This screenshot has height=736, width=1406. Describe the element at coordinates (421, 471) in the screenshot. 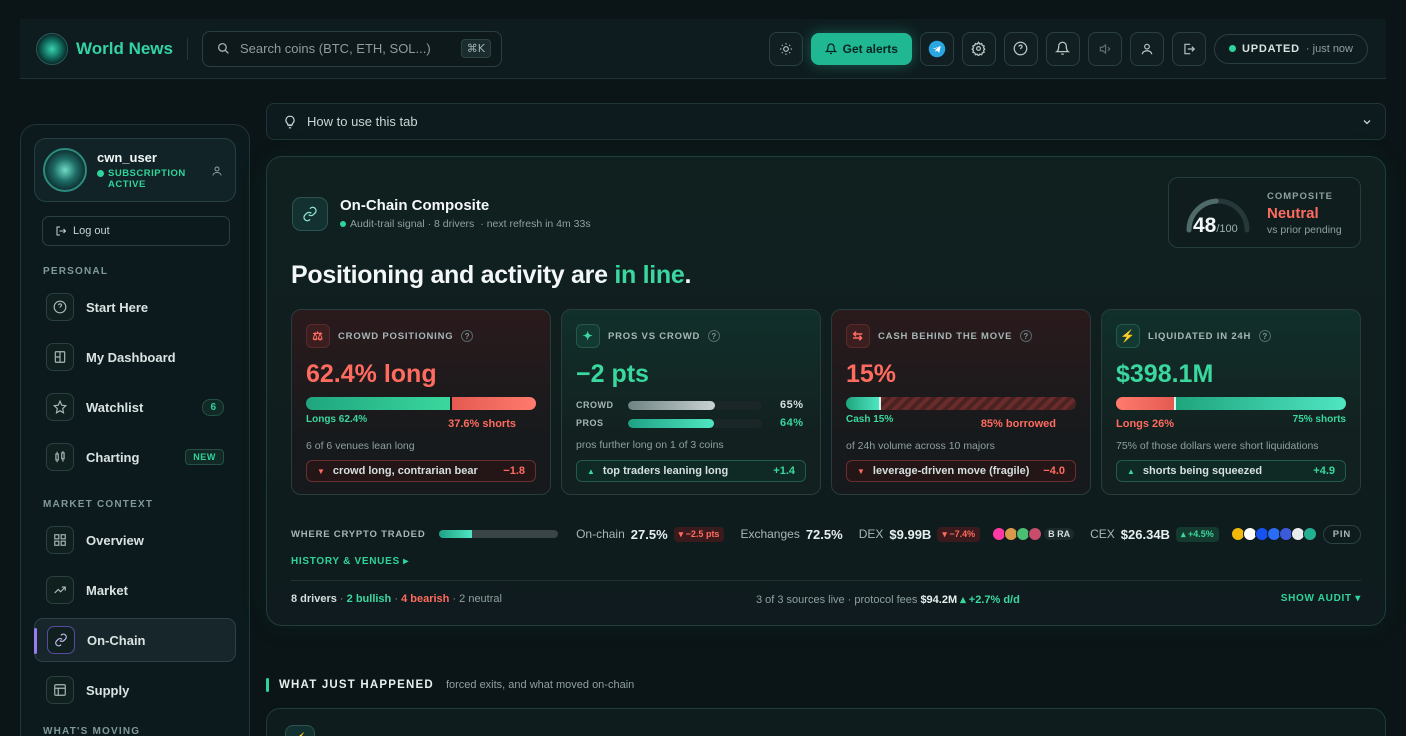

I see `driver-pill: ▼ crowd long, contrarian bear −1.8` at that location.